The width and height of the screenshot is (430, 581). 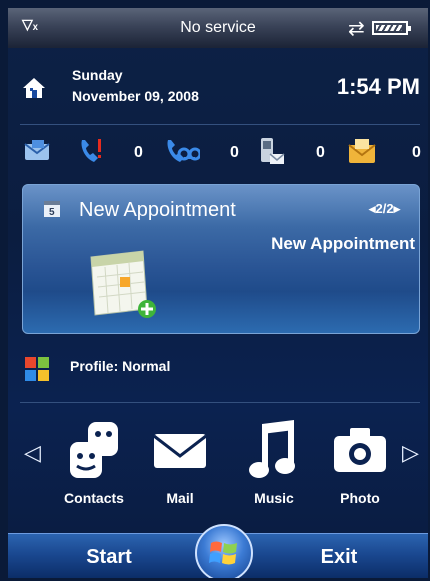 I want to click on contacts-icon, so click(x=94, y=450).